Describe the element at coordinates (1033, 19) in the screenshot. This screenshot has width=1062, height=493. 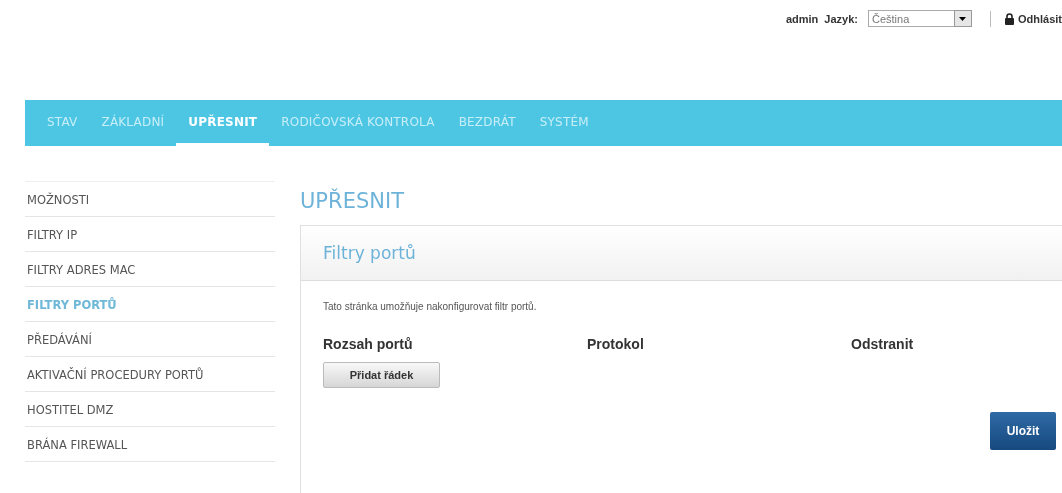
I see `logout-link: Odhlásit` at that location.